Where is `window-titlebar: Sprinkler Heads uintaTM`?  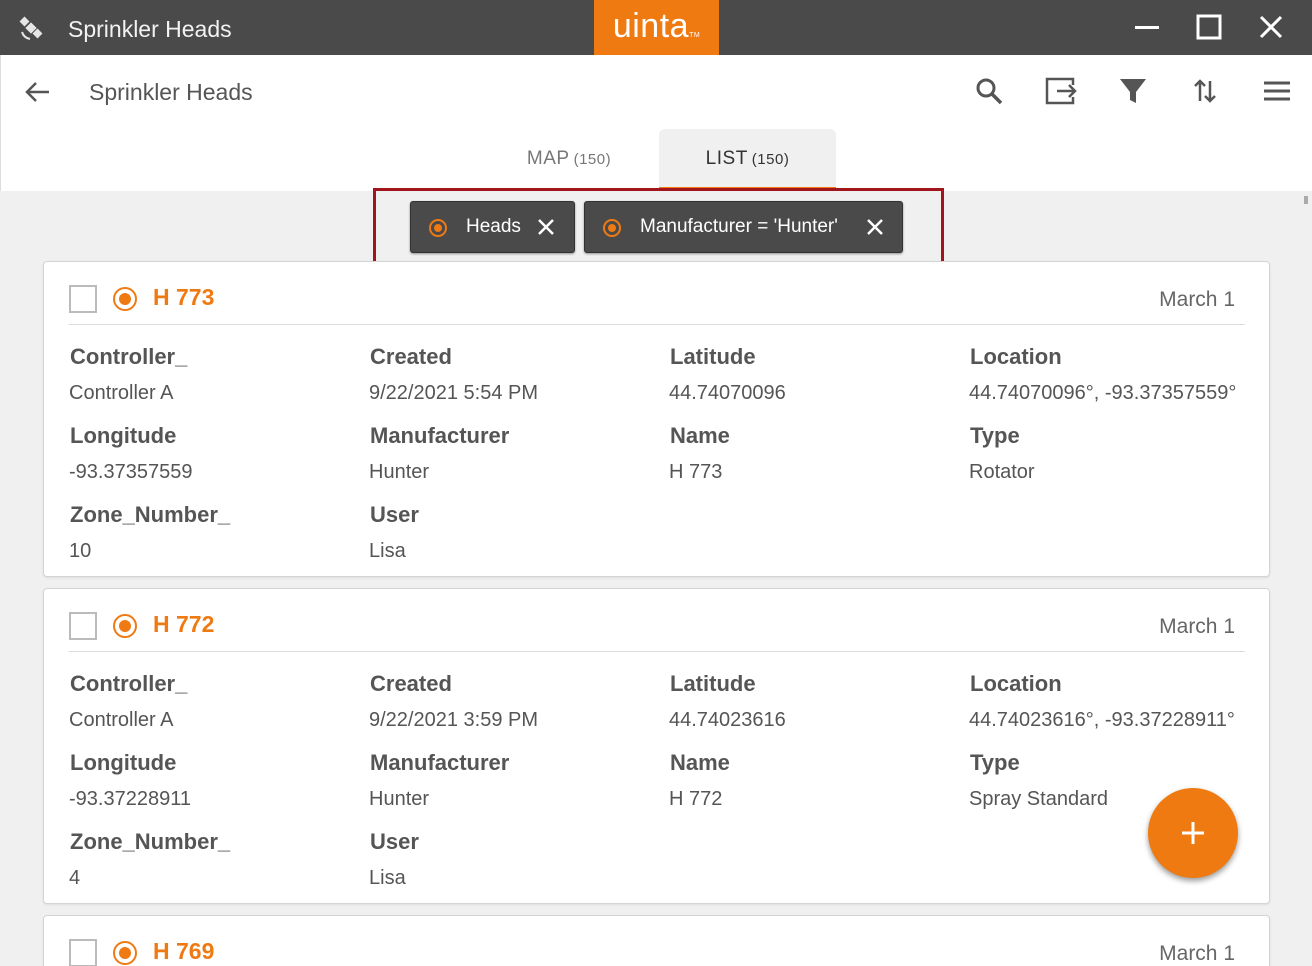
window-titlebar: Sprinkler Heads uintaTM is located at coordinates (656, 27).